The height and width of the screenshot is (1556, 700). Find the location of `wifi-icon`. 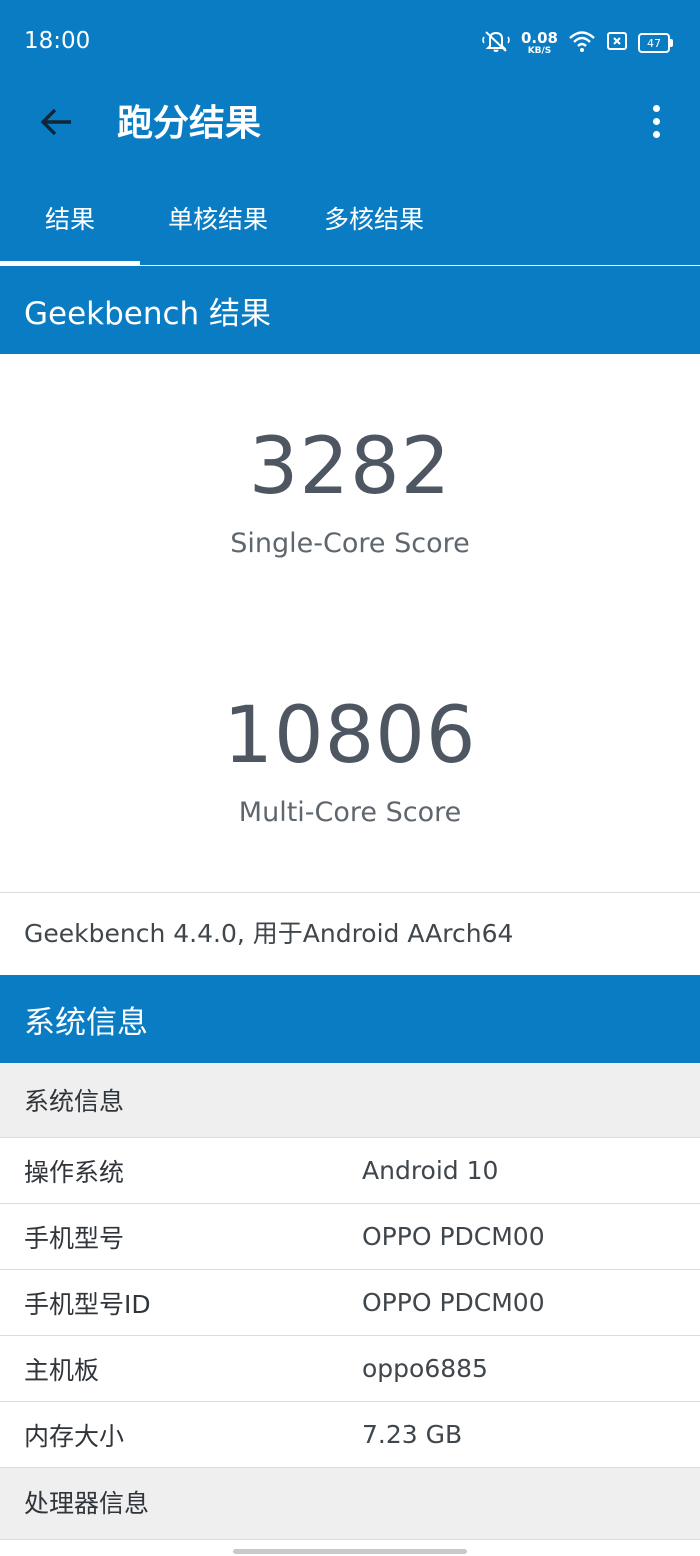

wifi-icon is located at coordinates (582, 43).